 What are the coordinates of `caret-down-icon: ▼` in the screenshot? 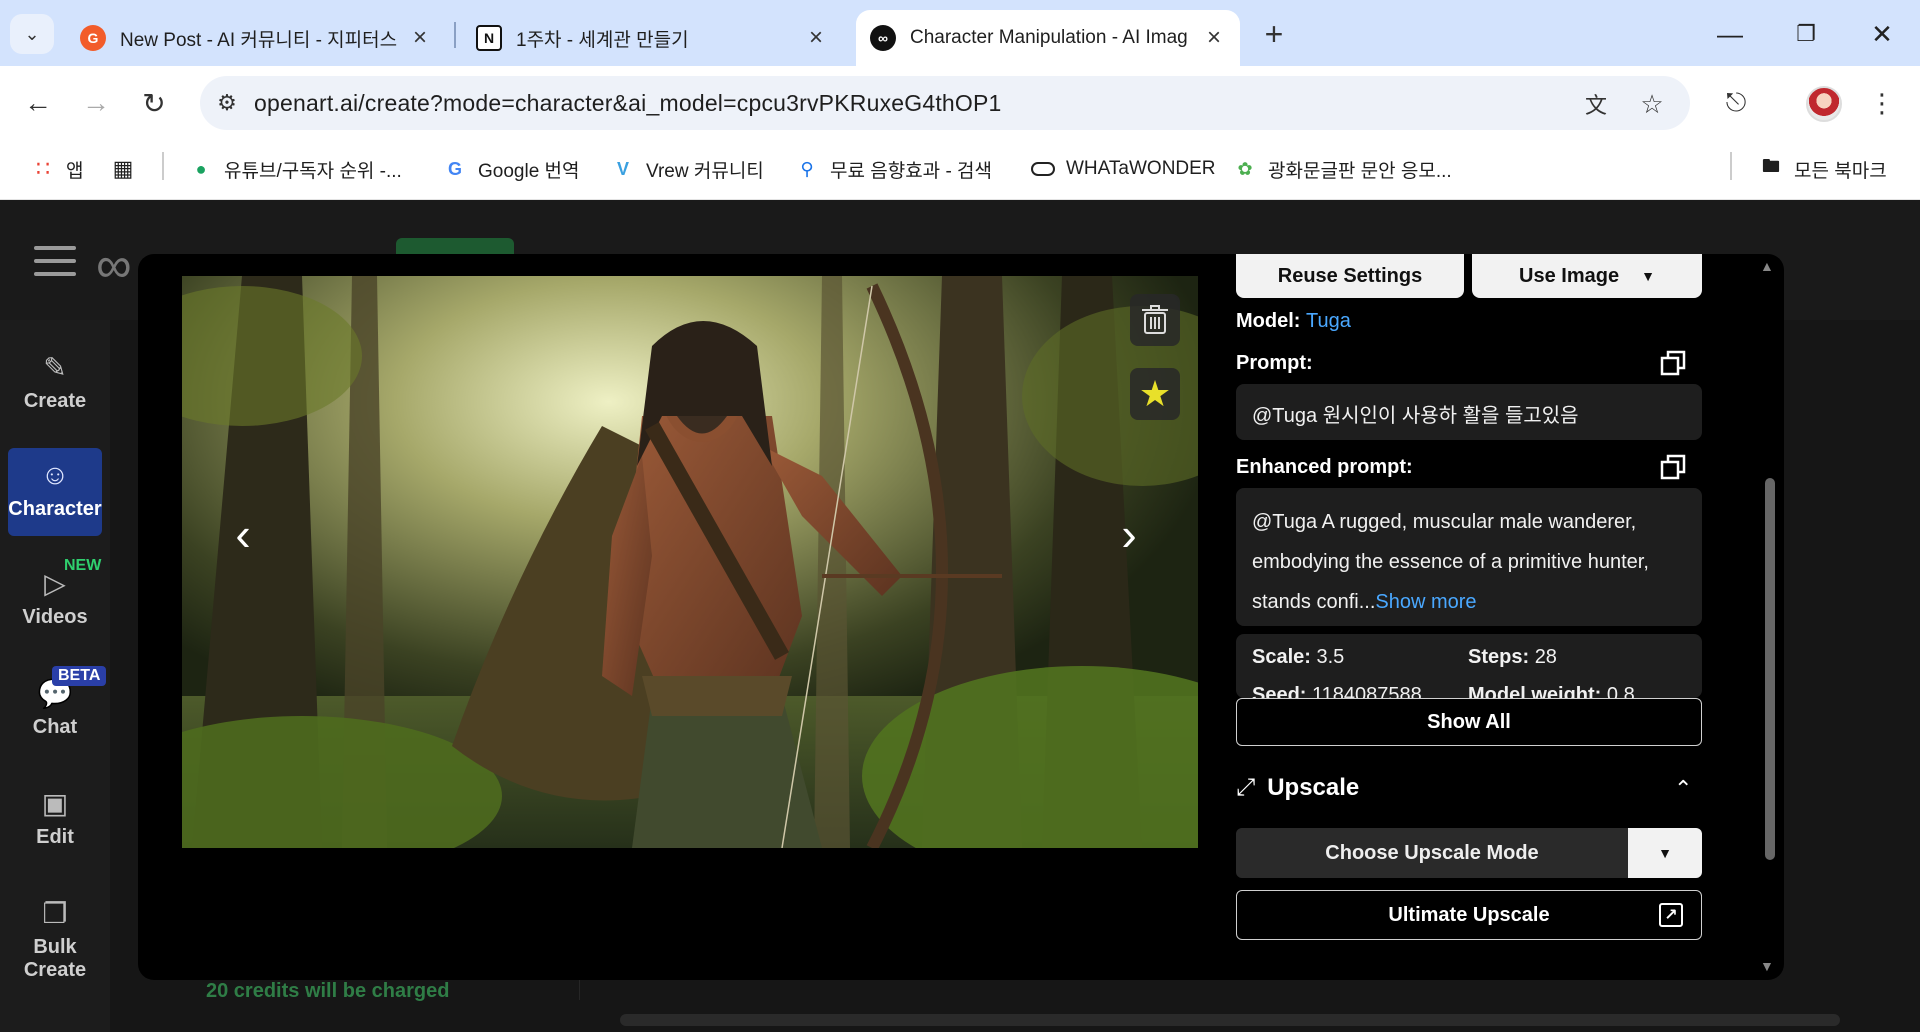 It's located at (1665, 853).